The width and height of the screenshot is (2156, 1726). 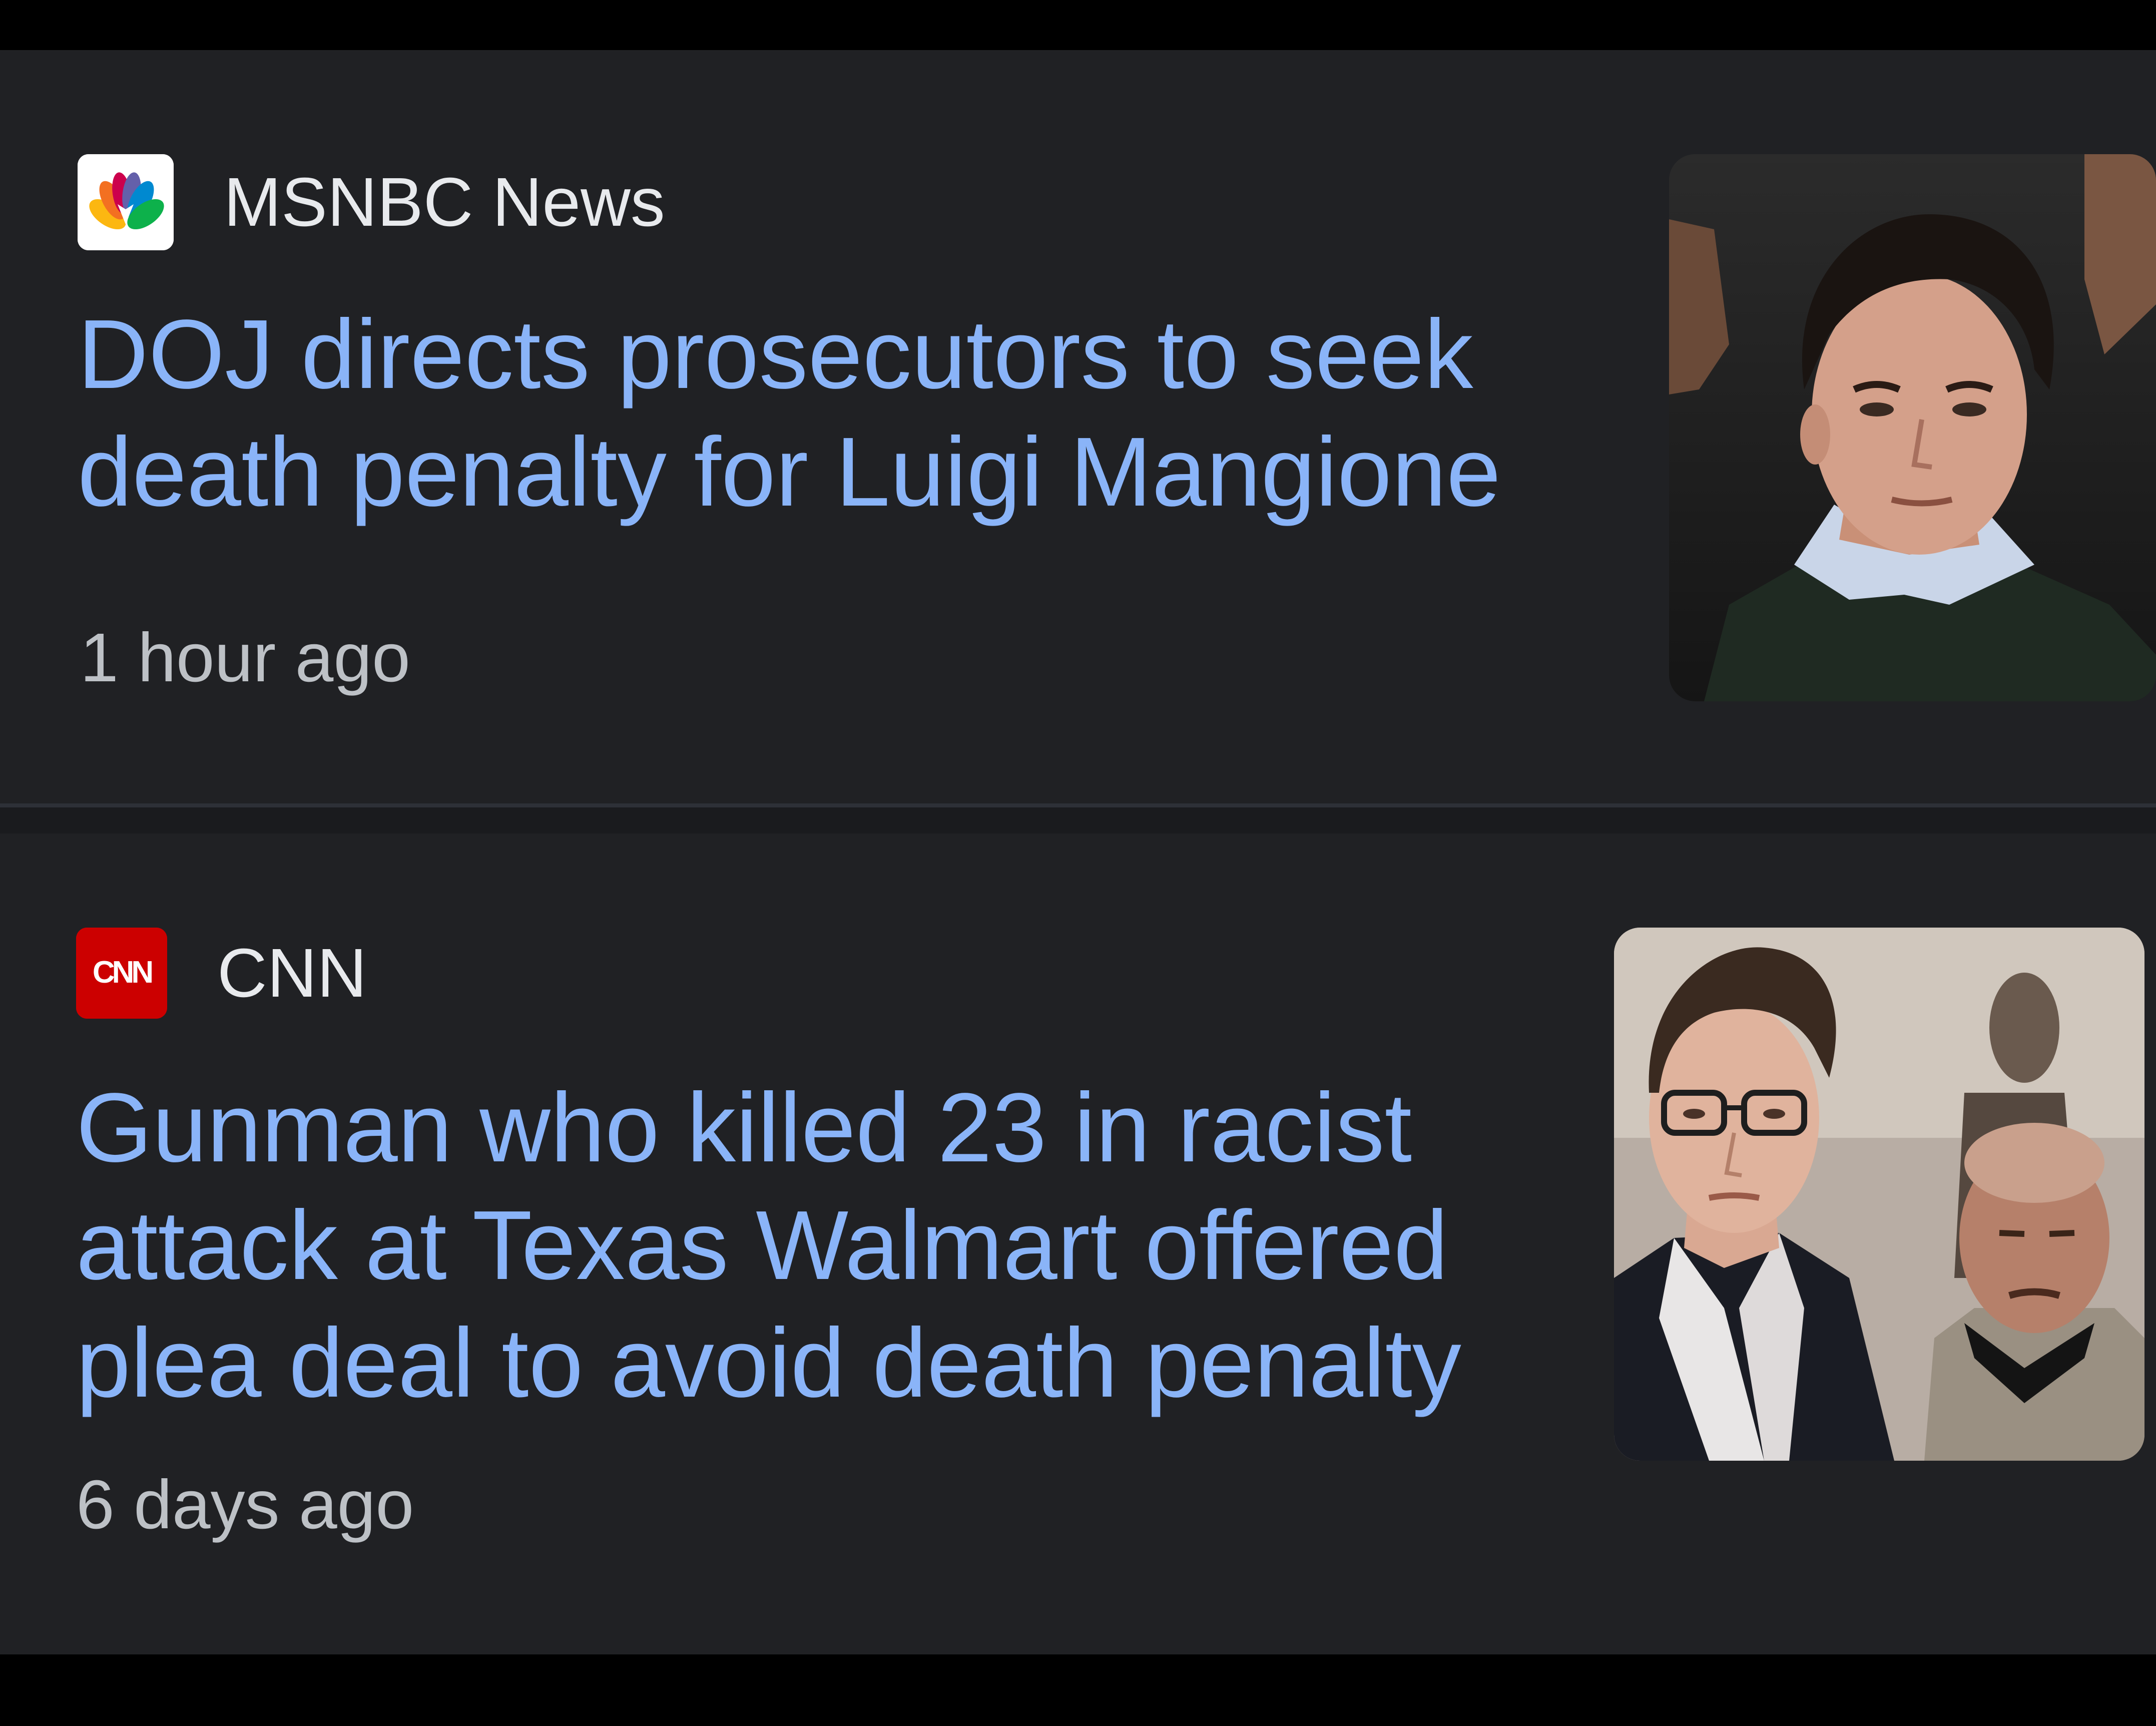 I want to click on msnbc-peacock-icon, so click(x=126, y=202).